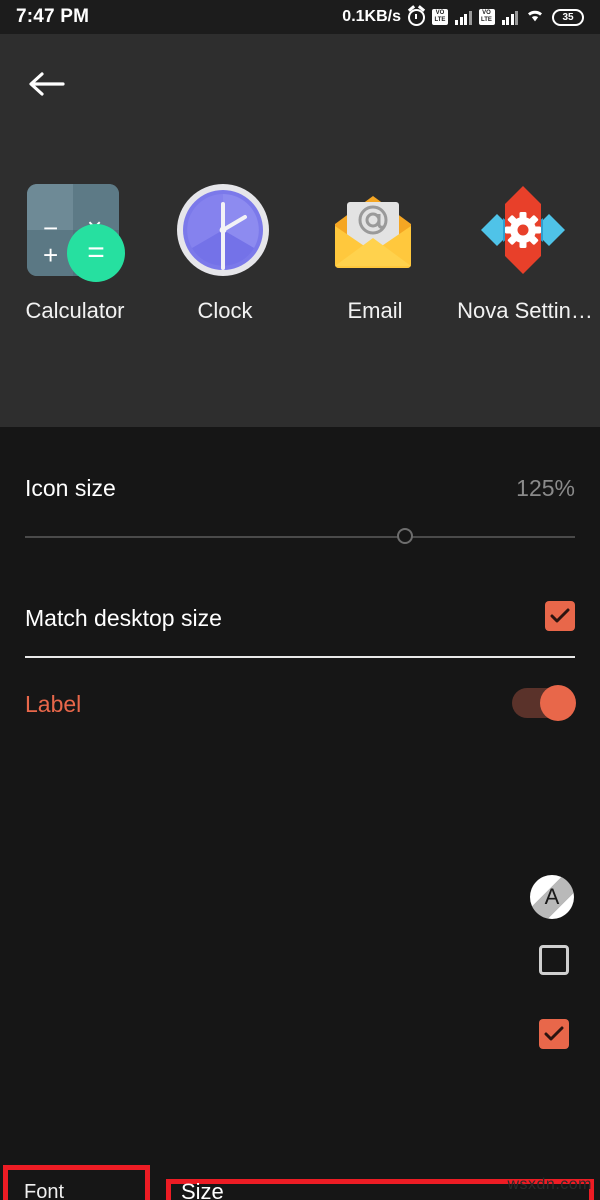  What do you see at coordinates (486, 13) in the screenshot?
I see `volte-sim2-top: VO` at bounding box center [486, 13].